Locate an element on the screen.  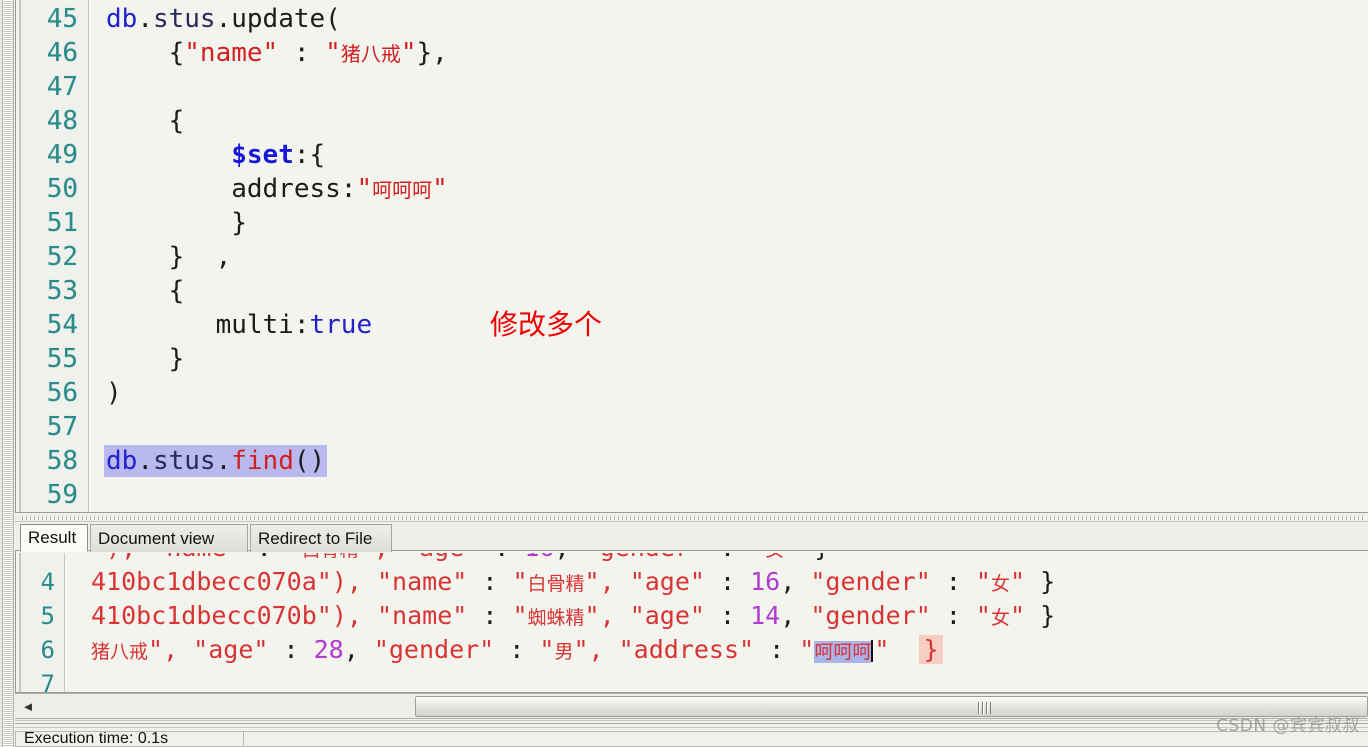
code-token: ) is located at coordinates (114, 393).